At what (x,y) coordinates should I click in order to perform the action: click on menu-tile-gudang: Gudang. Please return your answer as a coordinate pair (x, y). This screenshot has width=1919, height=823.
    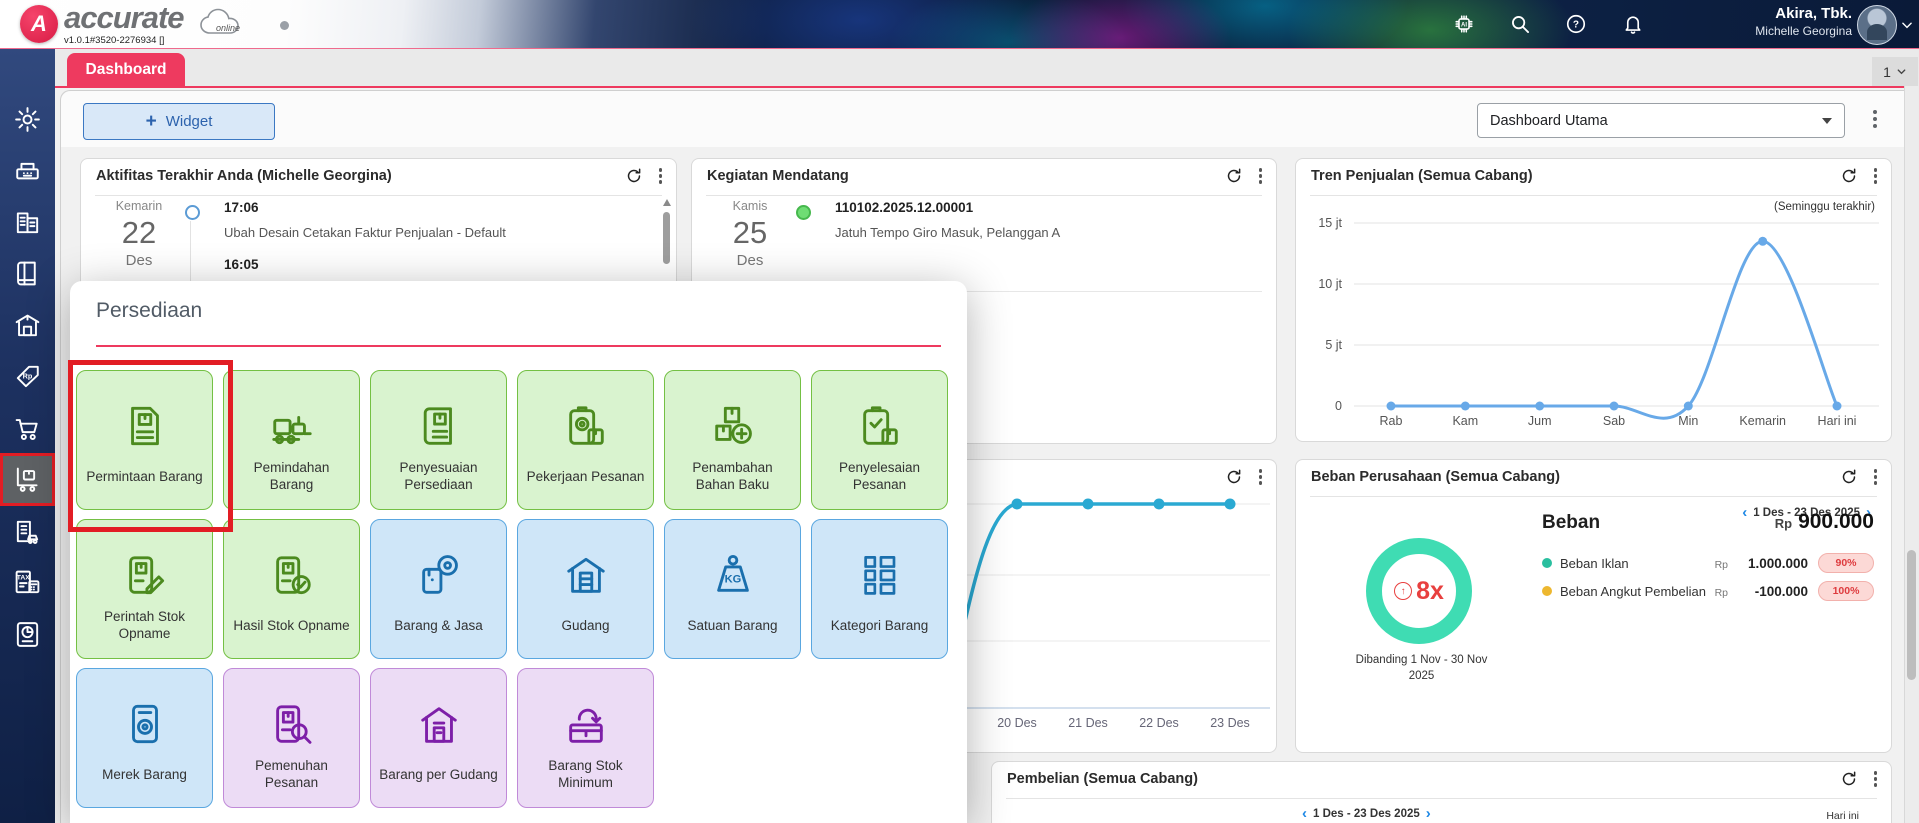
    Looking at the image, I should click on (585, 589).